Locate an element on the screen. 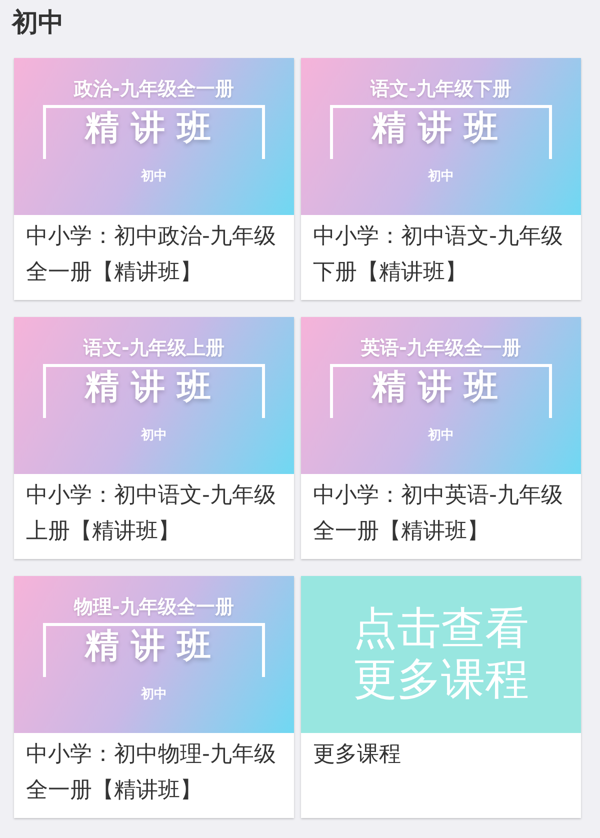 This screenshot has width=600, height=838. cover-subject: 物理-九年级全一册 is located at coordinates (154, 607).